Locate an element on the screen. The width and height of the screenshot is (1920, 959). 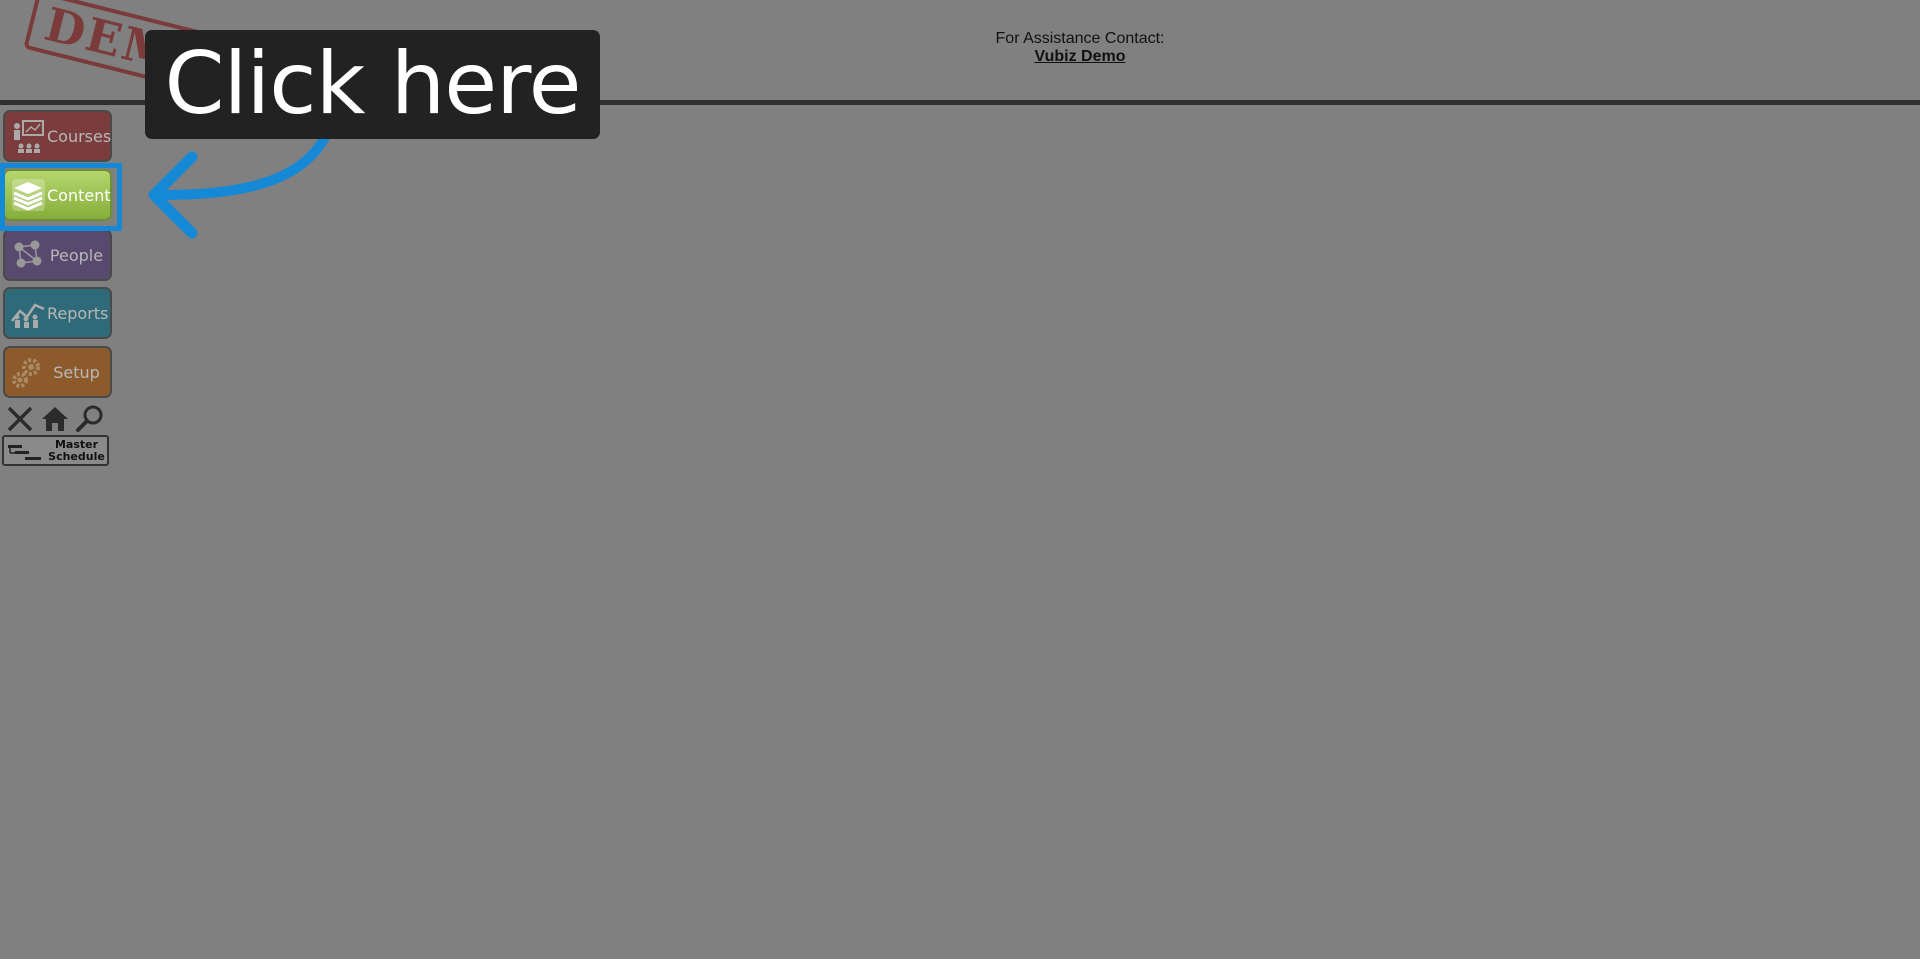
search-icon is located at coordinates (90, 419).